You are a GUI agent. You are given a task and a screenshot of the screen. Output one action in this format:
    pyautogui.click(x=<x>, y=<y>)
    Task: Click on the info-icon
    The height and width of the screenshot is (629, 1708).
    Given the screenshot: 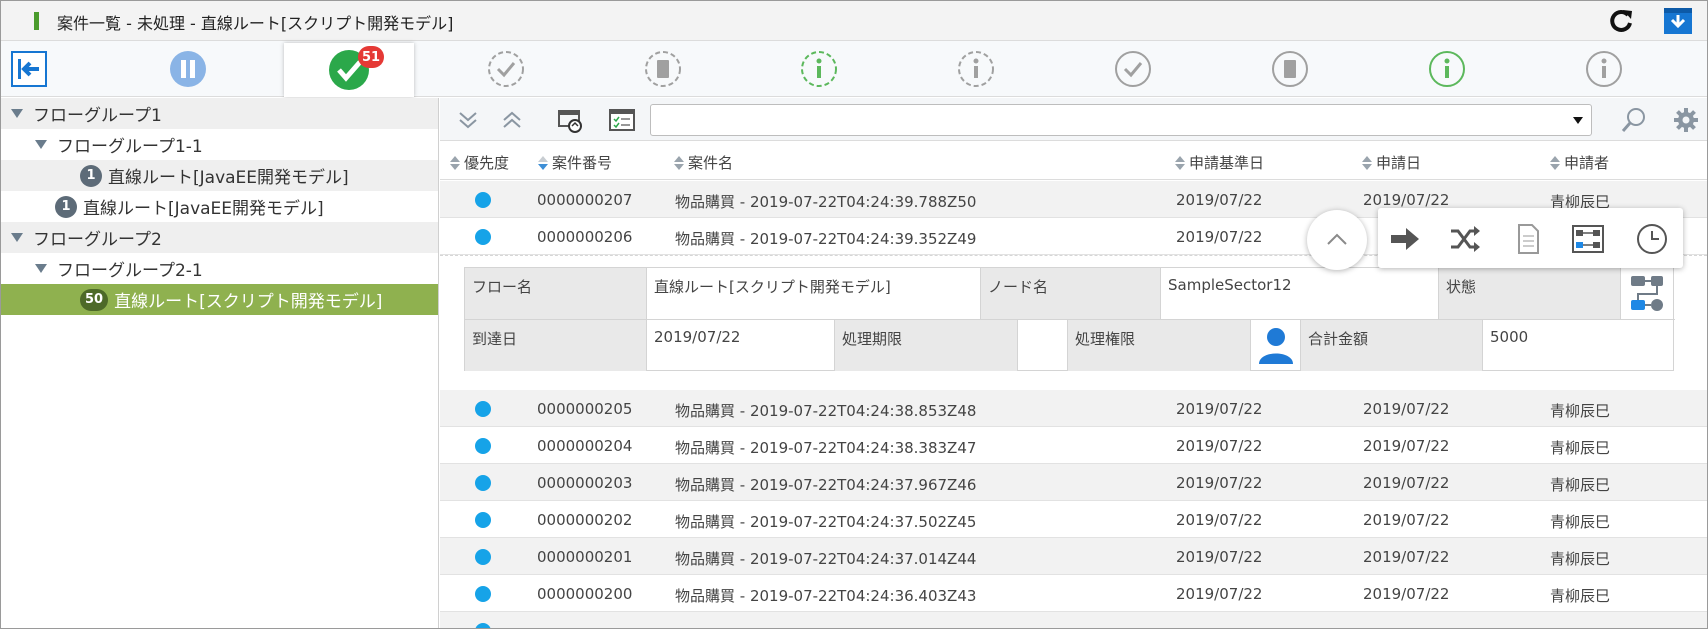 What is the action you would take?
    pyautogui.click(x=1604, y=69)
    